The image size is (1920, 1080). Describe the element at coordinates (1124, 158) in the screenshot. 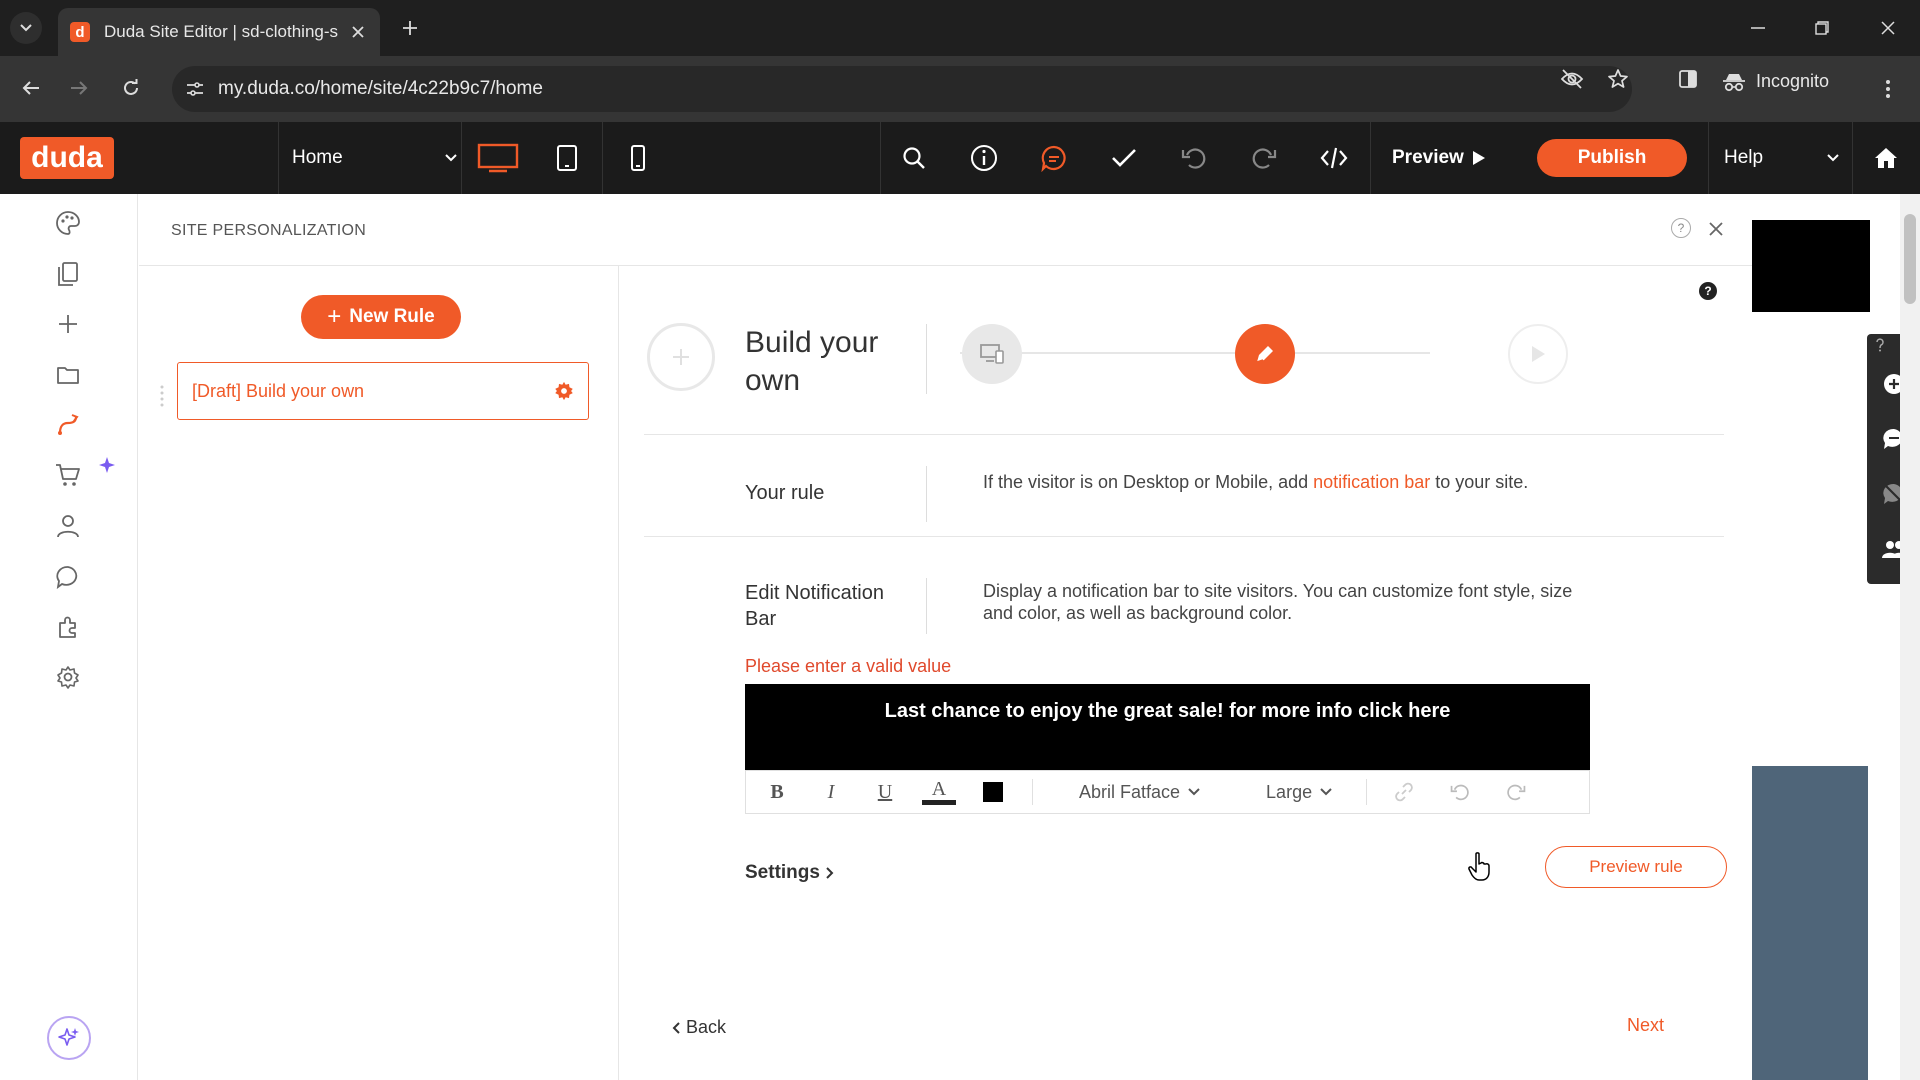

I see `checkmark-icon` at that location.